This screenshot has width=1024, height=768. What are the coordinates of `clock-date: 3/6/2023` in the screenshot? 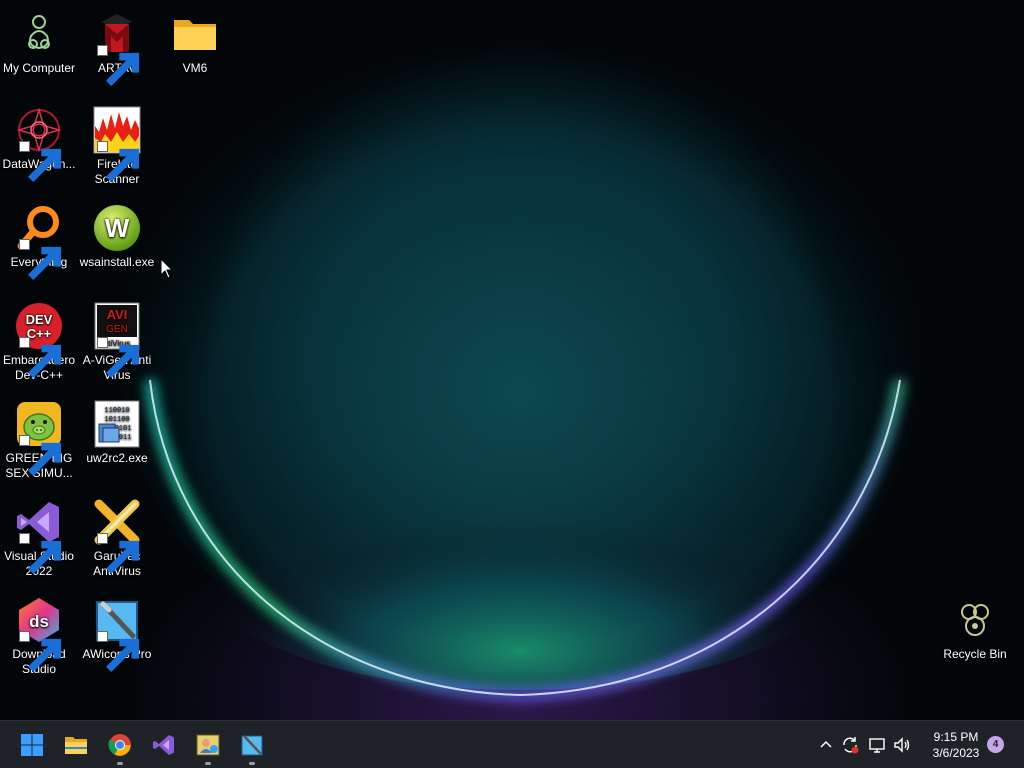 It's located at (956, 753).